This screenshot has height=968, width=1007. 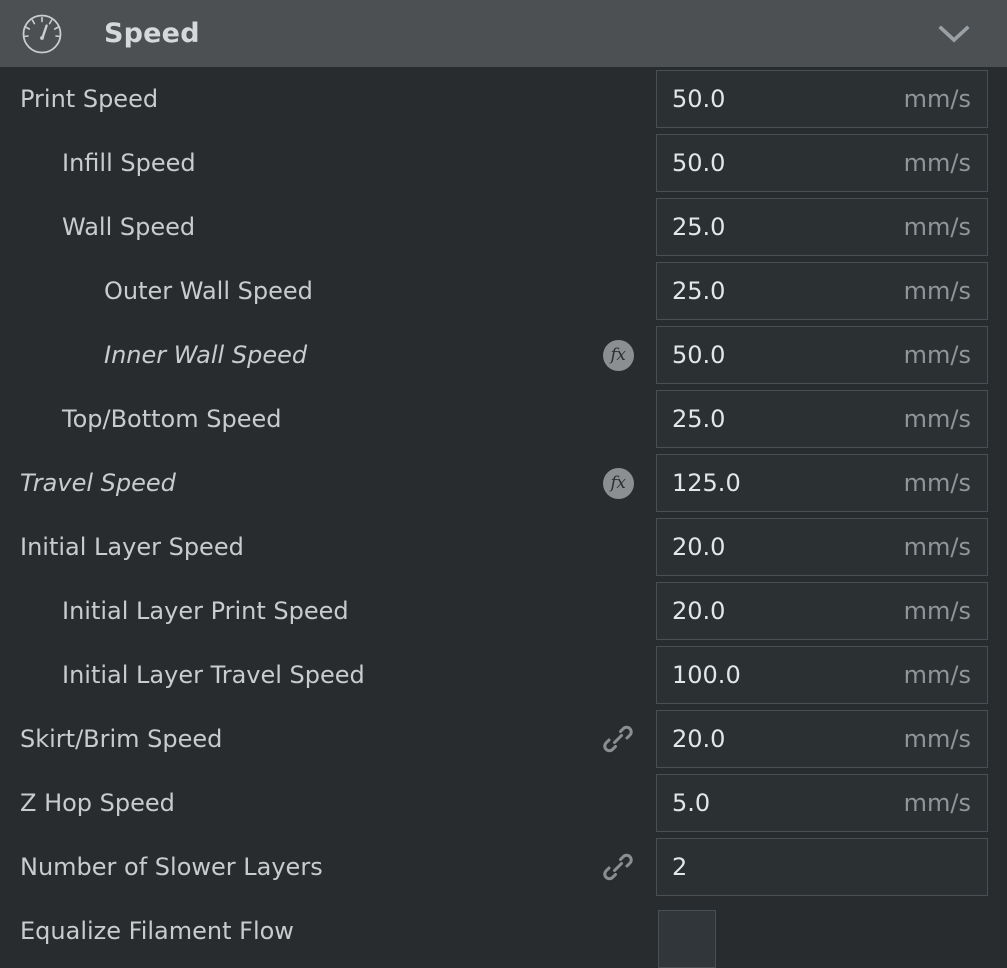 I want to click on setting-row: Wall Speed 25.0 mm/s, so click(x=503, y=227).